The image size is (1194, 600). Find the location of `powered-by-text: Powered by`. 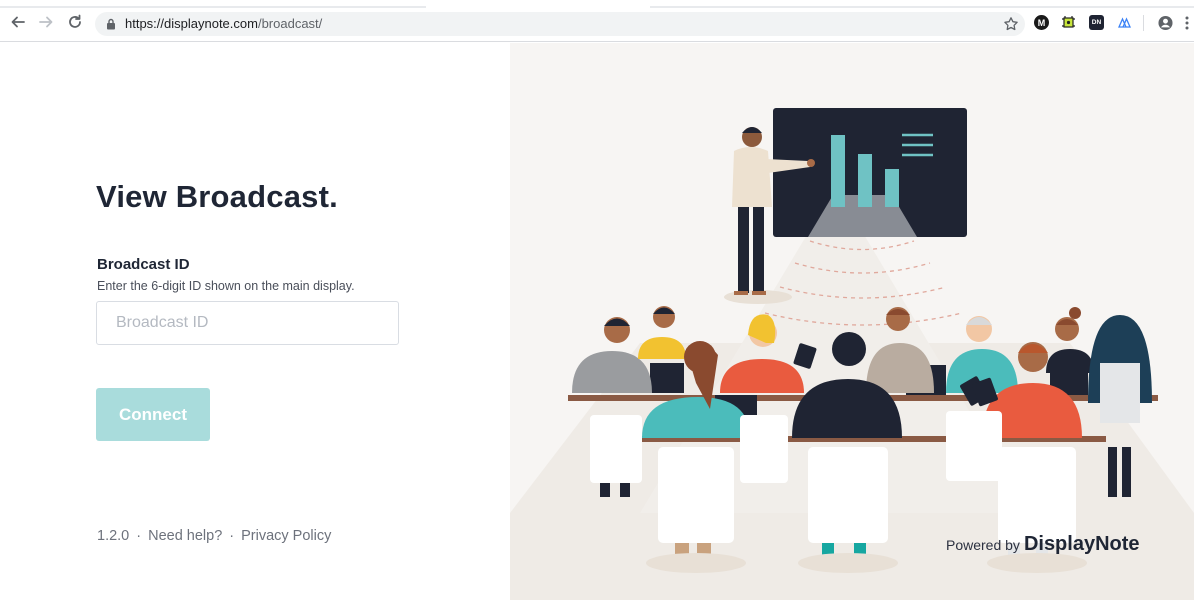

powered-by-text: Powered by is located at coordinates (983, 545).